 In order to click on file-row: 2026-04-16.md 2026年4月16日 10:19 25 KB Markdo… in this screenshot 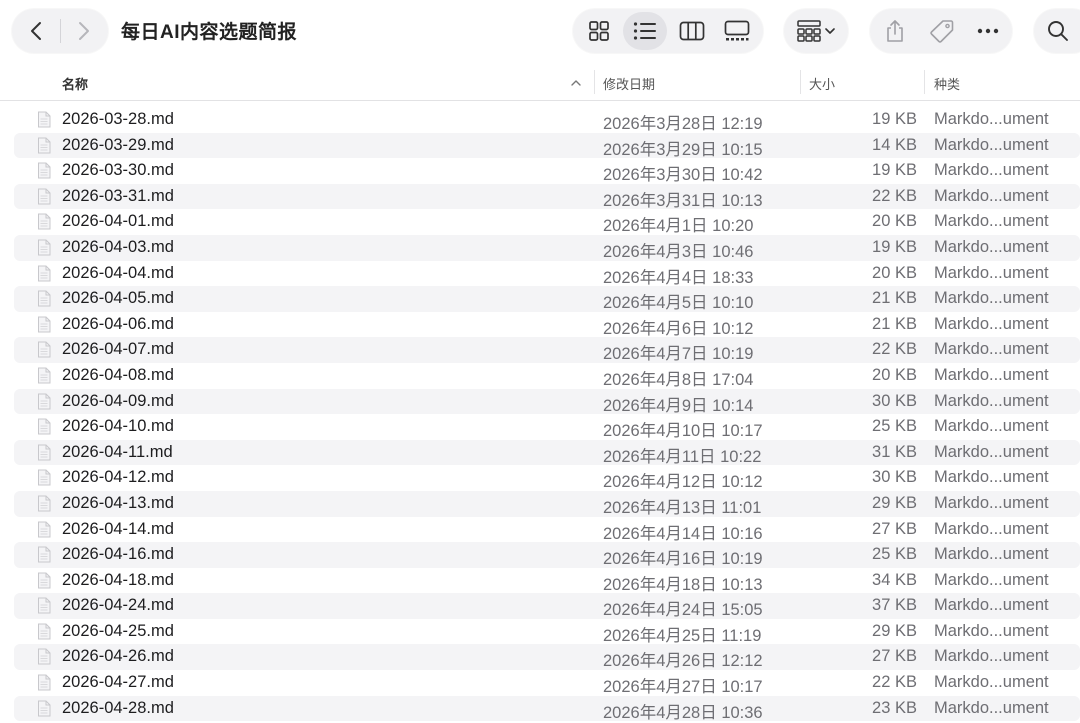, I will do `click(547, 555)`.